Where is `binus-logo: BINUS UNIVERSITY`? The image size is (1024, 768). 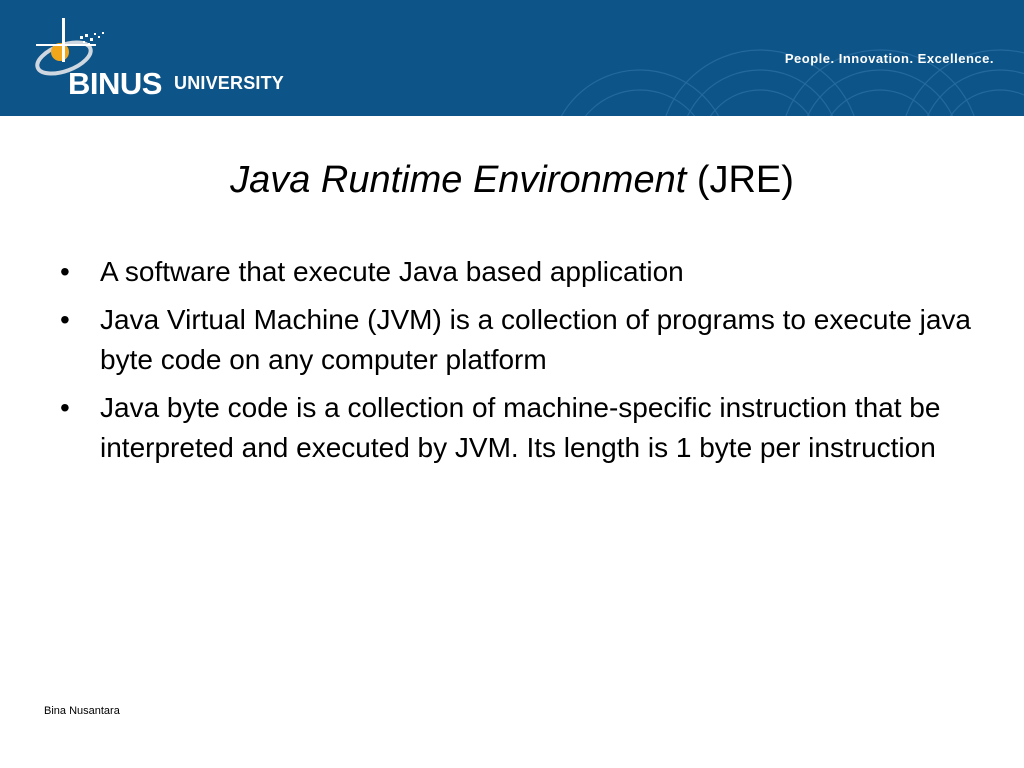
binus-logo: BINUS UNIVERSITY is located at coordinates (167, 59).